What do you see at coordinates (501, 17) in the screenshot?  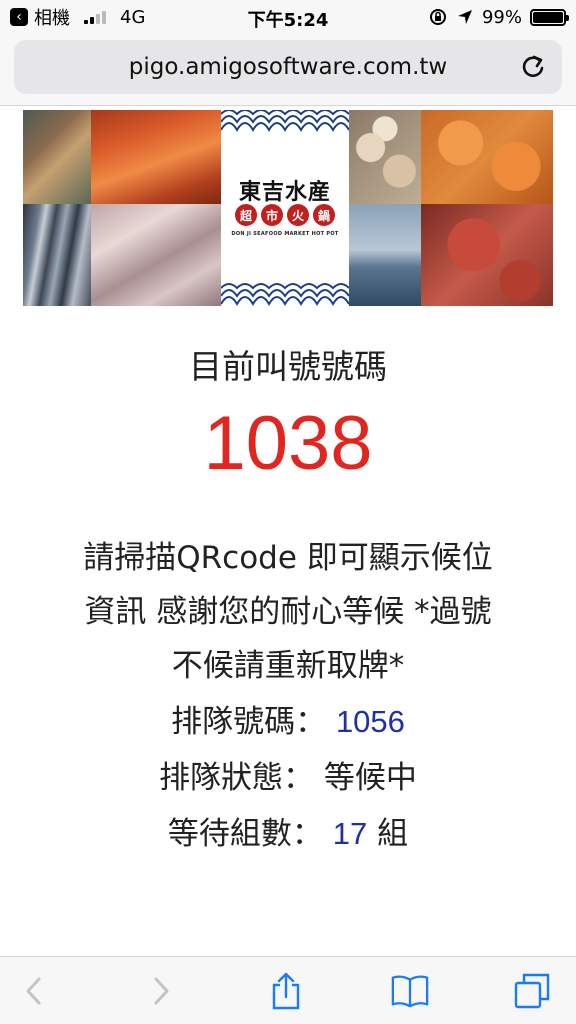 I see `battery-percent: 99%` at bounding box center [501, 17].